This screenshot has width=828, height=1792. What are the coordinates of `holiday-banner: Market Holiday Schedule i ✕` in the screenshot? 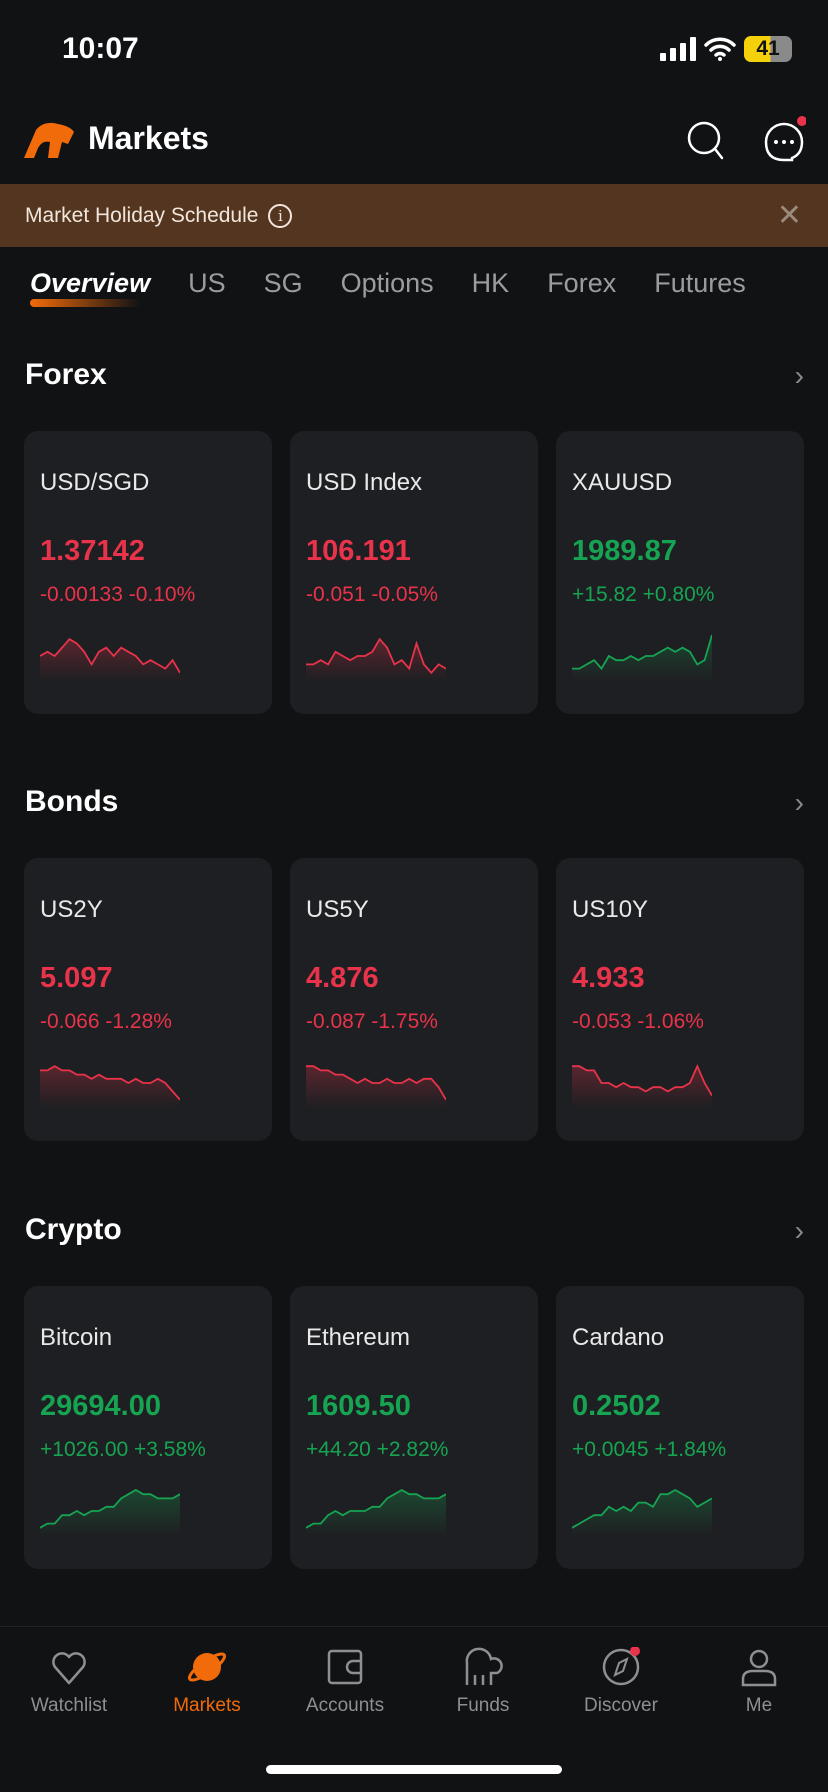 It's located at (414, 215).